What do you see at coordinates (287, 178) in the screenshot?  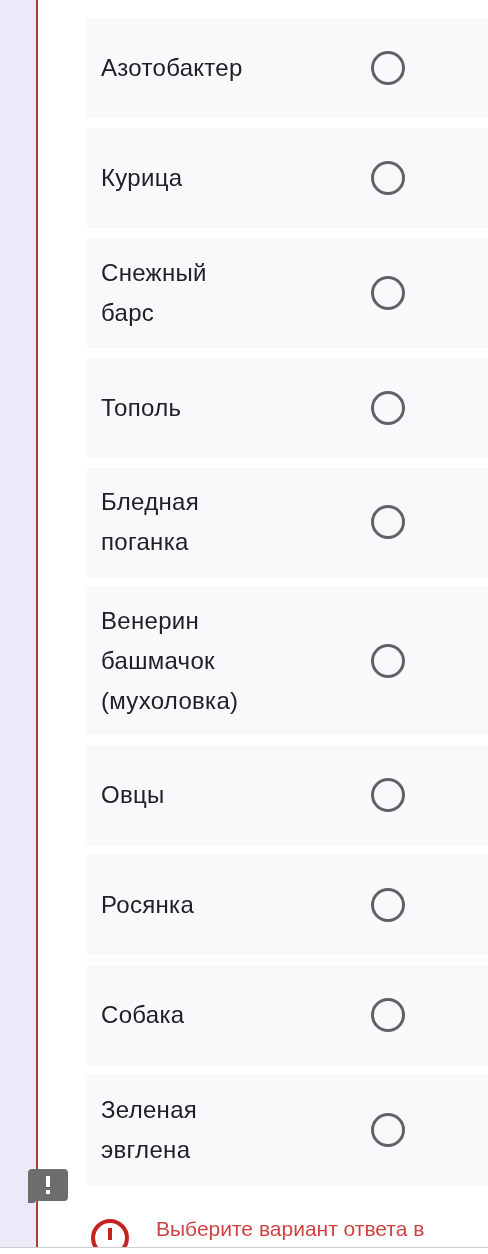 I see `option-row: Курица` at bounding box center [287, 178].